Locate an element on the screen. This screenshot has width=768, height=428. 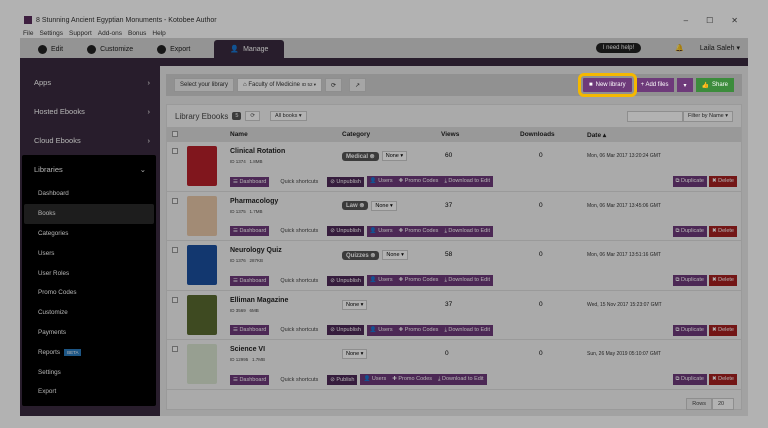
help-button: I need help! is located at coordinates (618, 48).